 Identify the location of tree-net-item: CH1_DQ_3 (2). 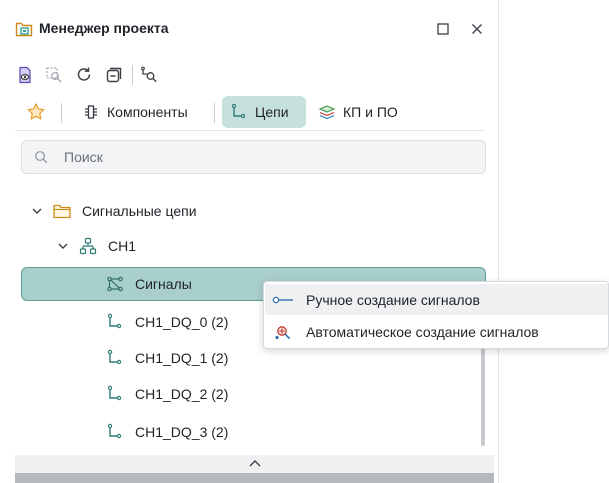
(167, 432).